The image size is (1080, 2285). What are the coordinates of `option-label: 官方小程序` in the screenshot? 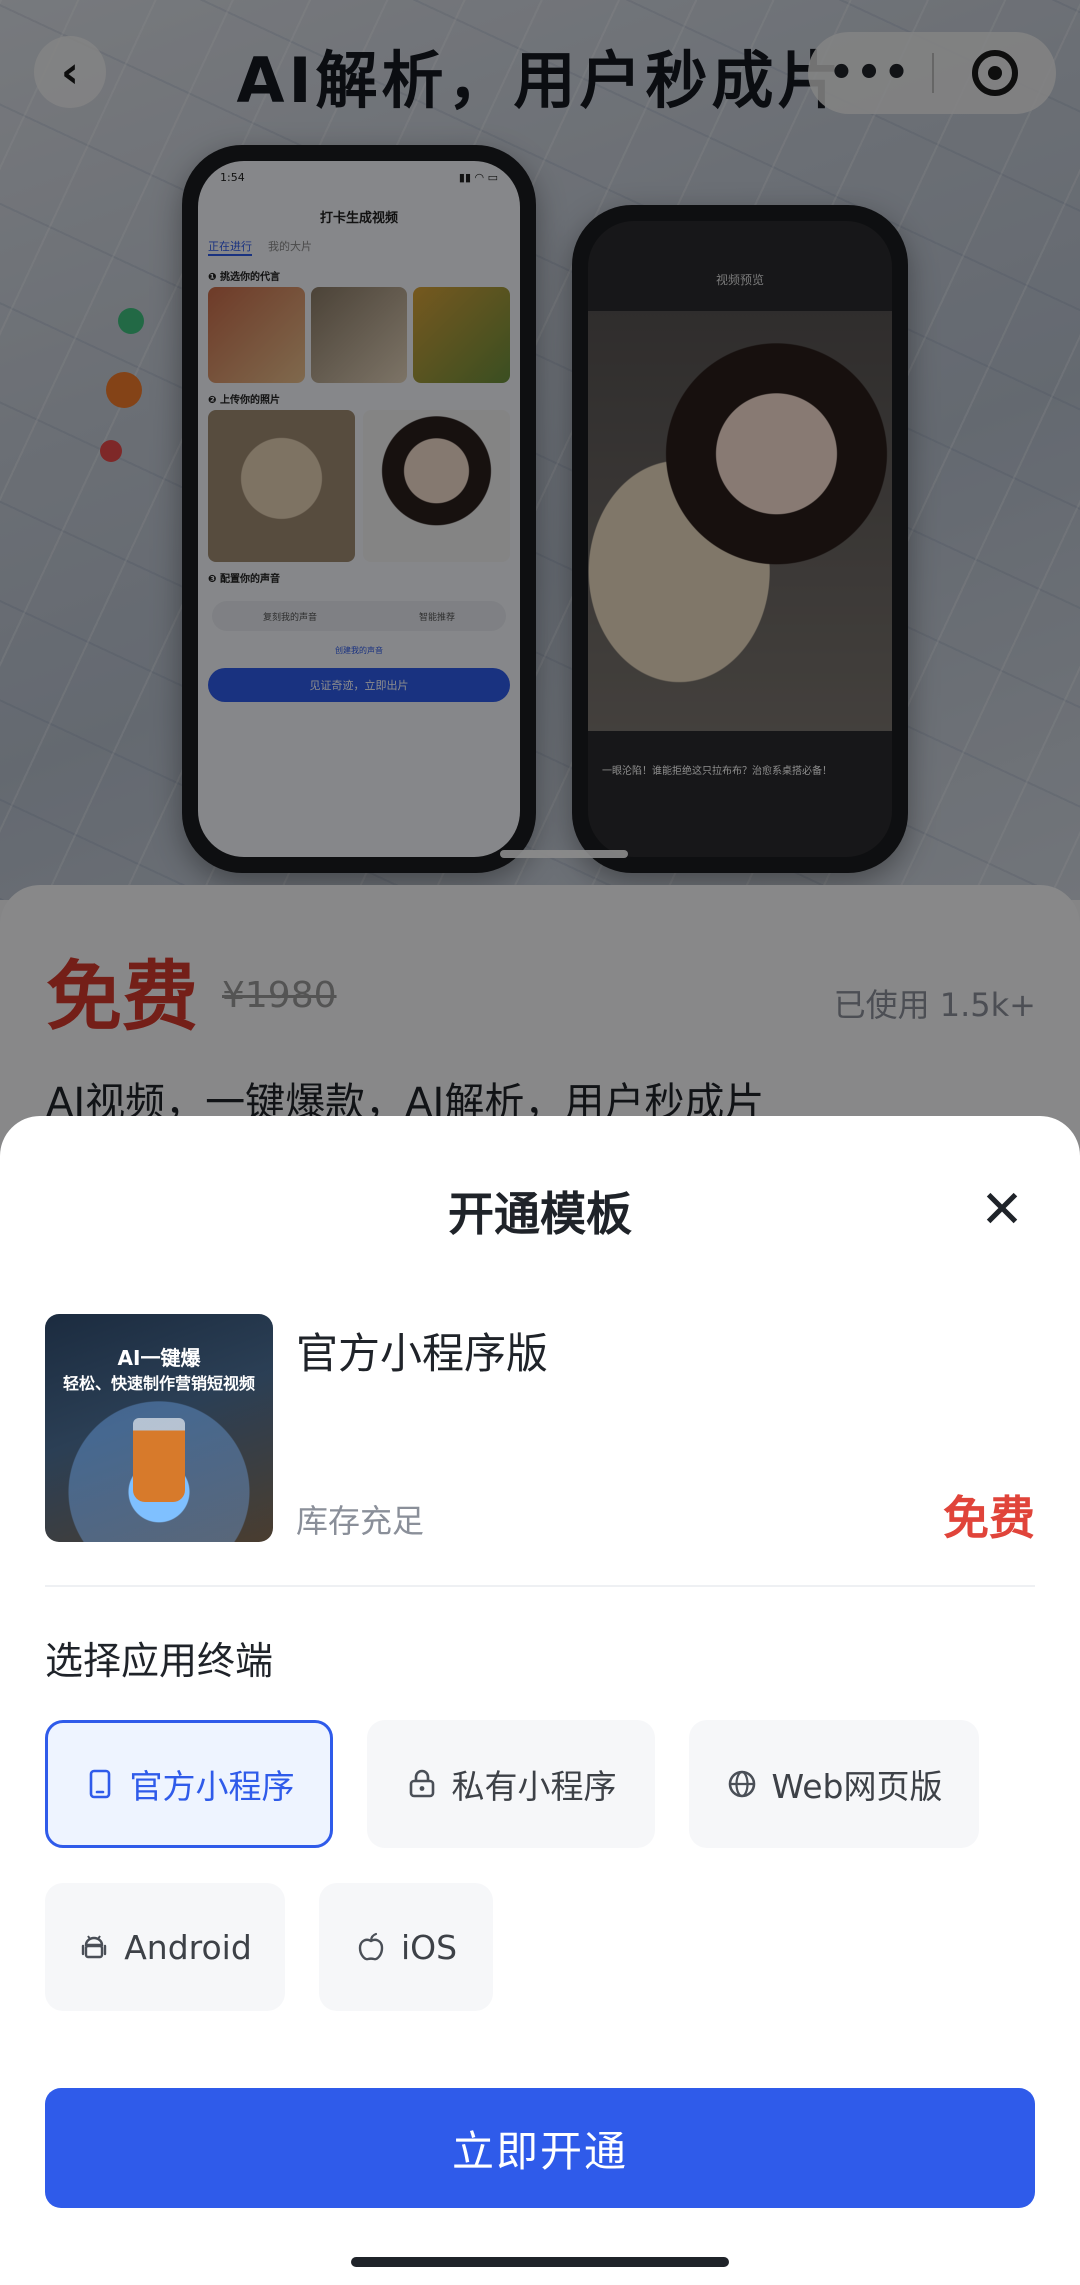 It's located at (212, 1786).